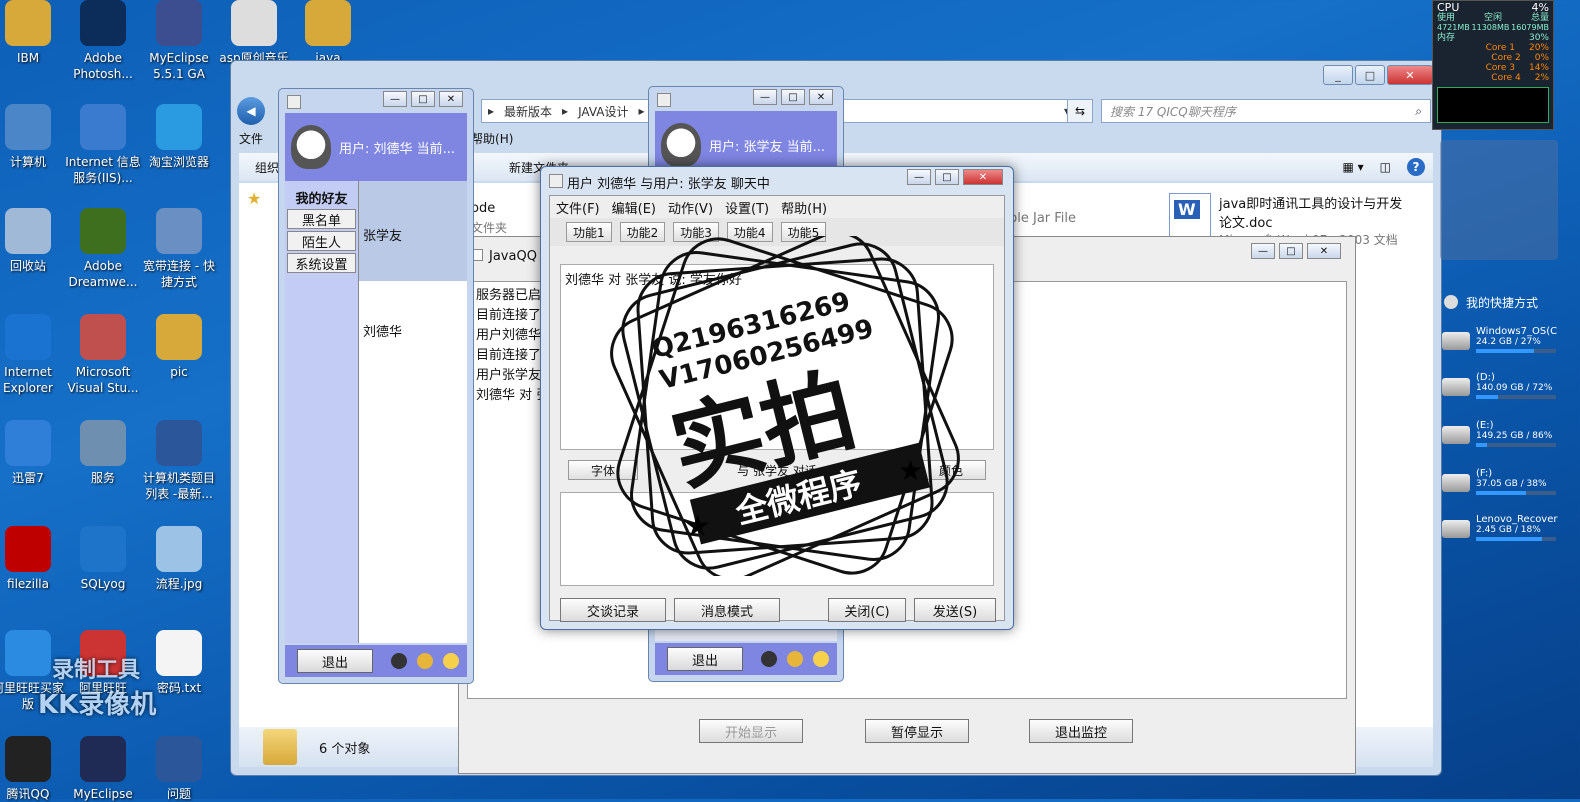 This screenshot has width=1580, height=802. I want to click on back-arrow-icon: ◀, so click(251, 111).